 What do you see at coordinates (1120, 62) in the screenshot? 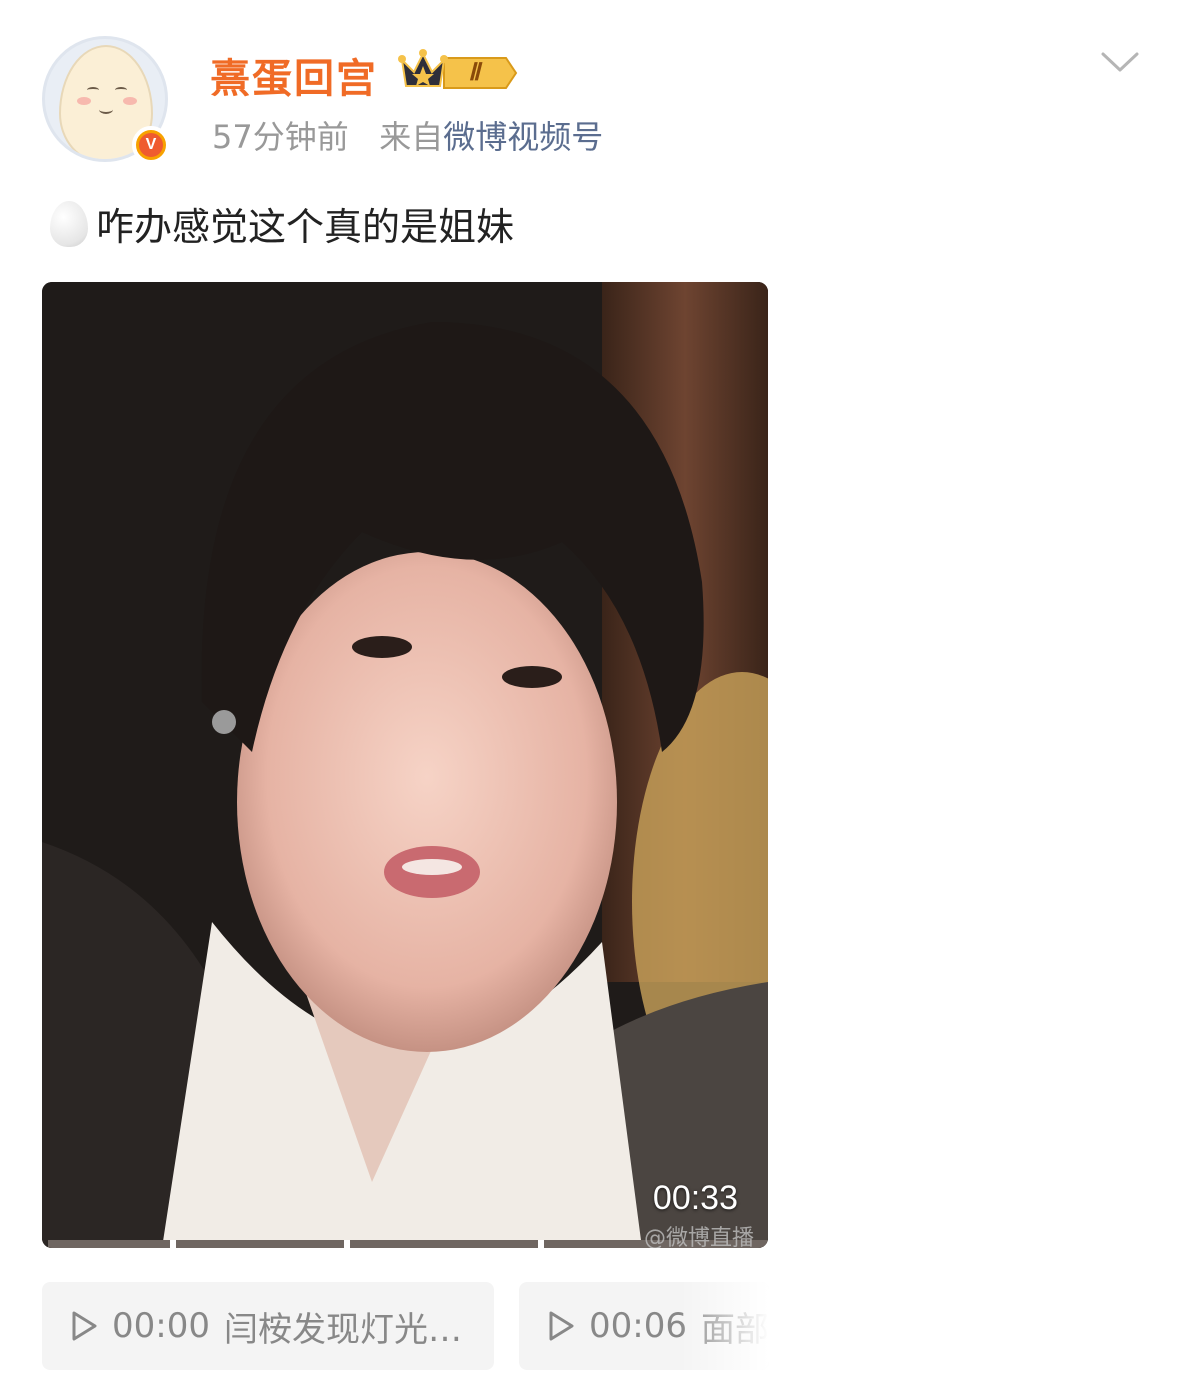
I see `chevron-down-icon` at bounding box center [1120, 62].